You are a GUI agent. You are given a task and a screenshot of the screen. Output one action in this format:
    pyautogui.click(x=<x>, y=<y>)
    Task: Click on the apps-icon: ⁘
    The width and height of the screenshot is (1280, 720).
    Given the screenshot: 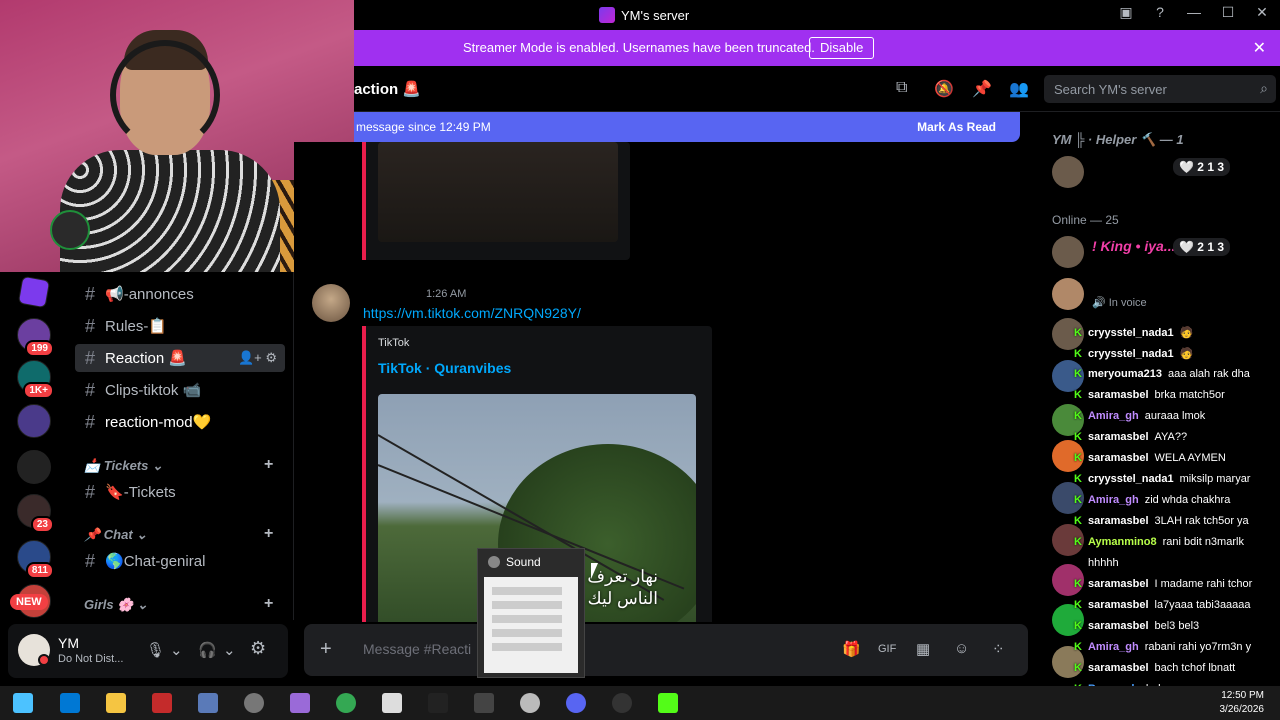 What is the action you would take?
    pyautogui.click(x=998, y=649)
    